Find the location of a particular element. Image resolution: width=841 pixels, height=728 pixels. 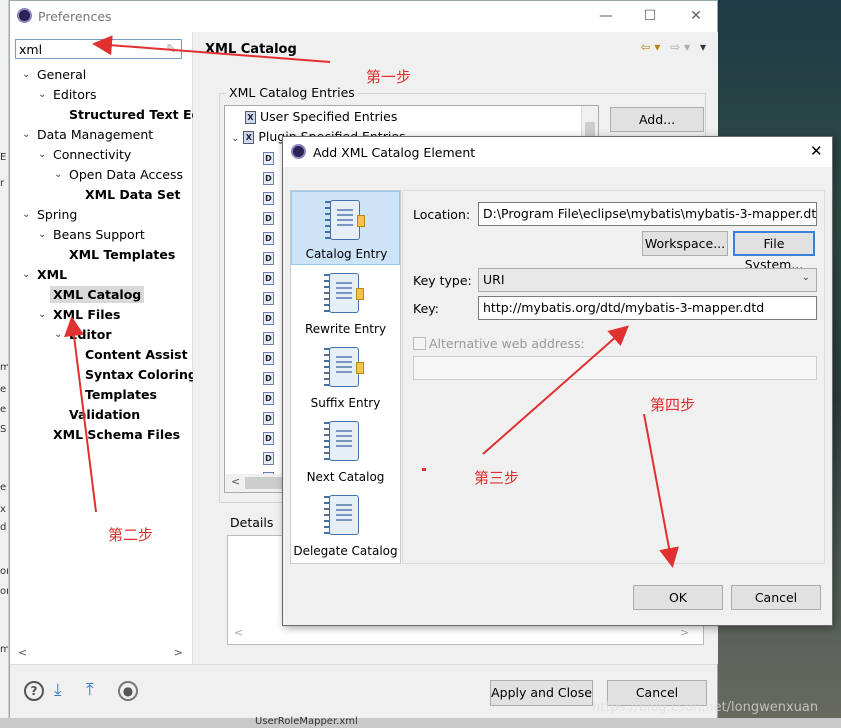

arrow-step4 is located at coordinates (661, 490).